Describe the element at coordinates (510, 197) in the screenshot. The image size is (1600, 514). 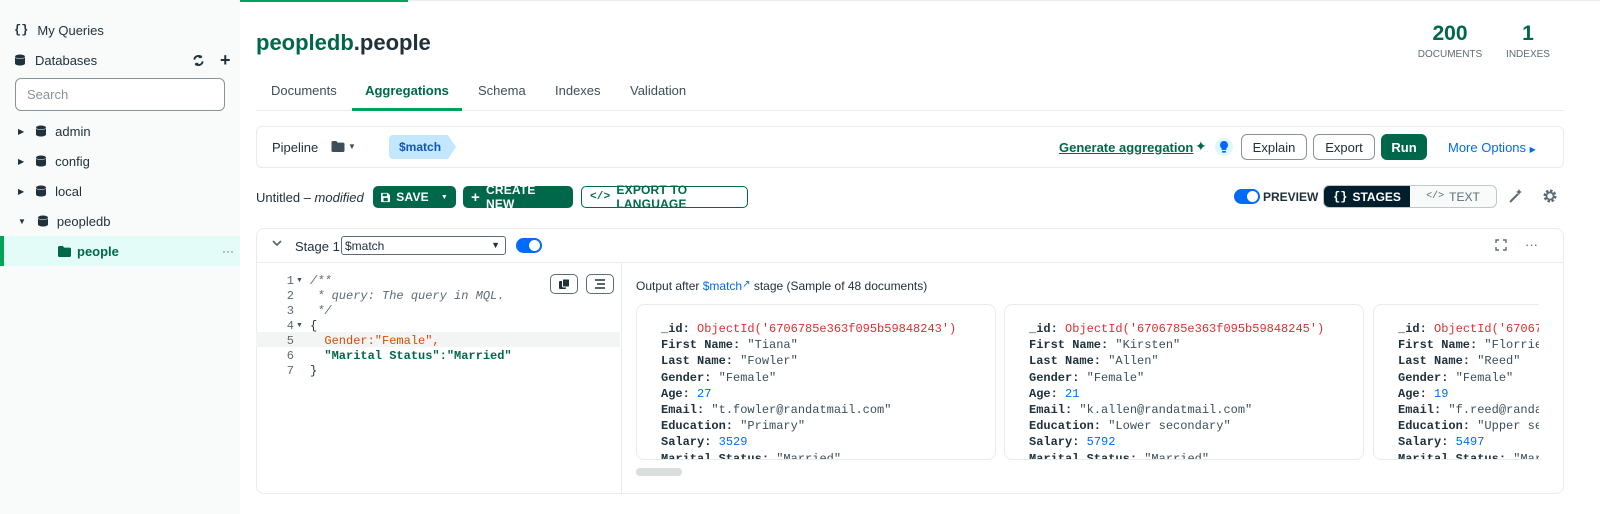
I see `create-new-label: CREATE NEW` at that location.